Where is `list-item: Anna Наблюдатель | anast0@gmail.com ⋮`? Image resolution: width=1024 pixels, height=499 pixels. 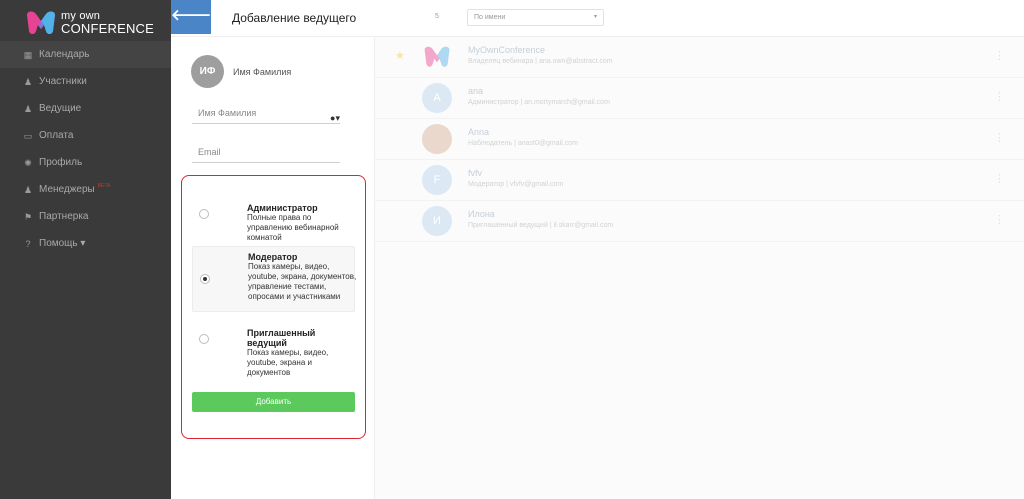 list-item: Anna Наблюдатель | anast0@gmail.com ⋮ is located at coordinates (699, 139).